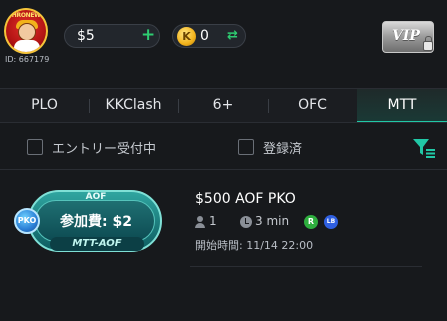 The image size is (447, 321). I want to click on start-time: 開始時間: 11/14 22:00, so click(254, 245).